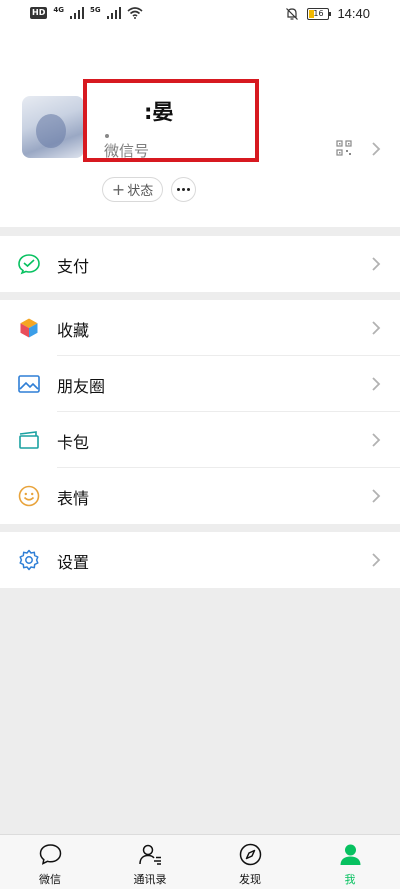  I want to click on clock: 14:40, so click(353, 13).